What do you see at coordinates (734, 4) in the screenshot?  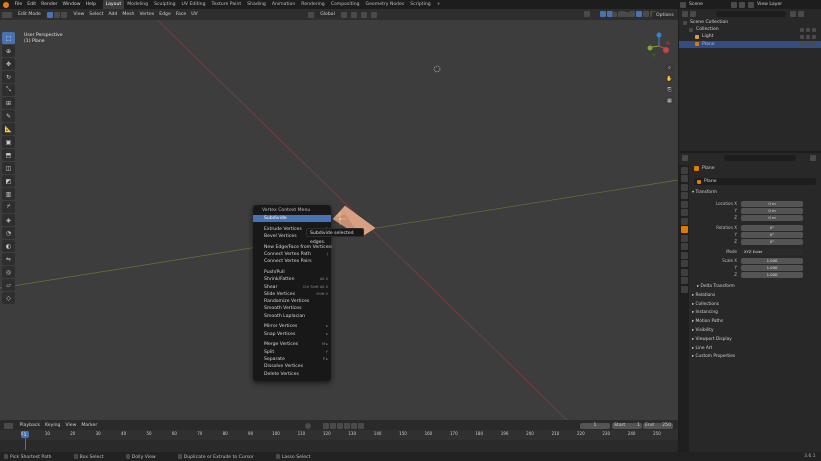 I see `new-scene-icon` at bounding box center [734, 4].